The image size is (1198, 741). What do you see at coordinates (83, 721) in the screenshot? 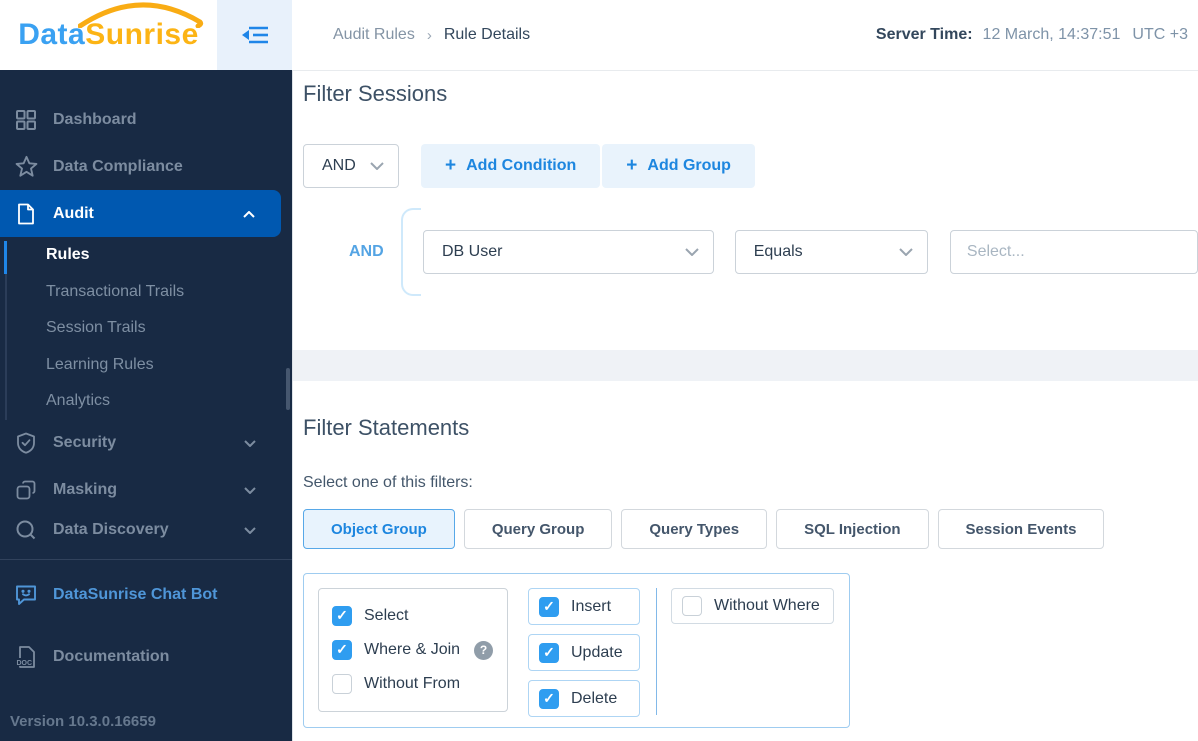
I see `version-label: Version 10.3.0.16659` at bounding box center [83, 721].